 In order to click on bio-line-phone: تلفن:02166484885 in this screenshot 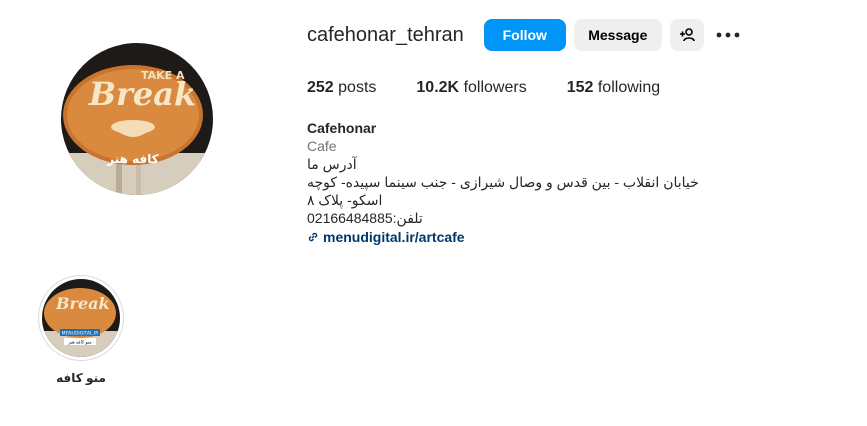, I will do `click(365, 218)`.